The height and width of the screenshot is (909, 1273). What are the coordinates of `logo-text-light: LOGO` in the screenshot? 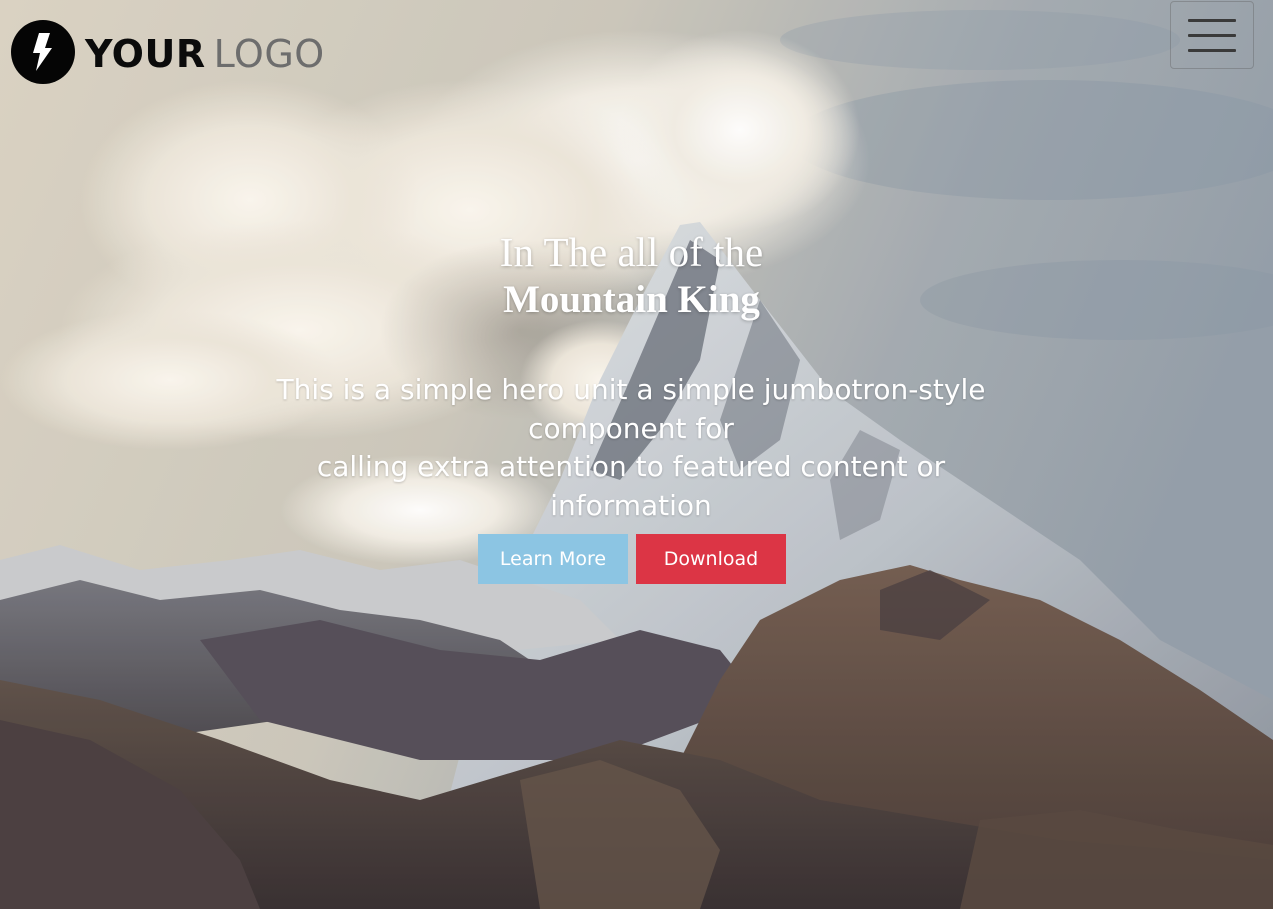 It's located at (269, 54).